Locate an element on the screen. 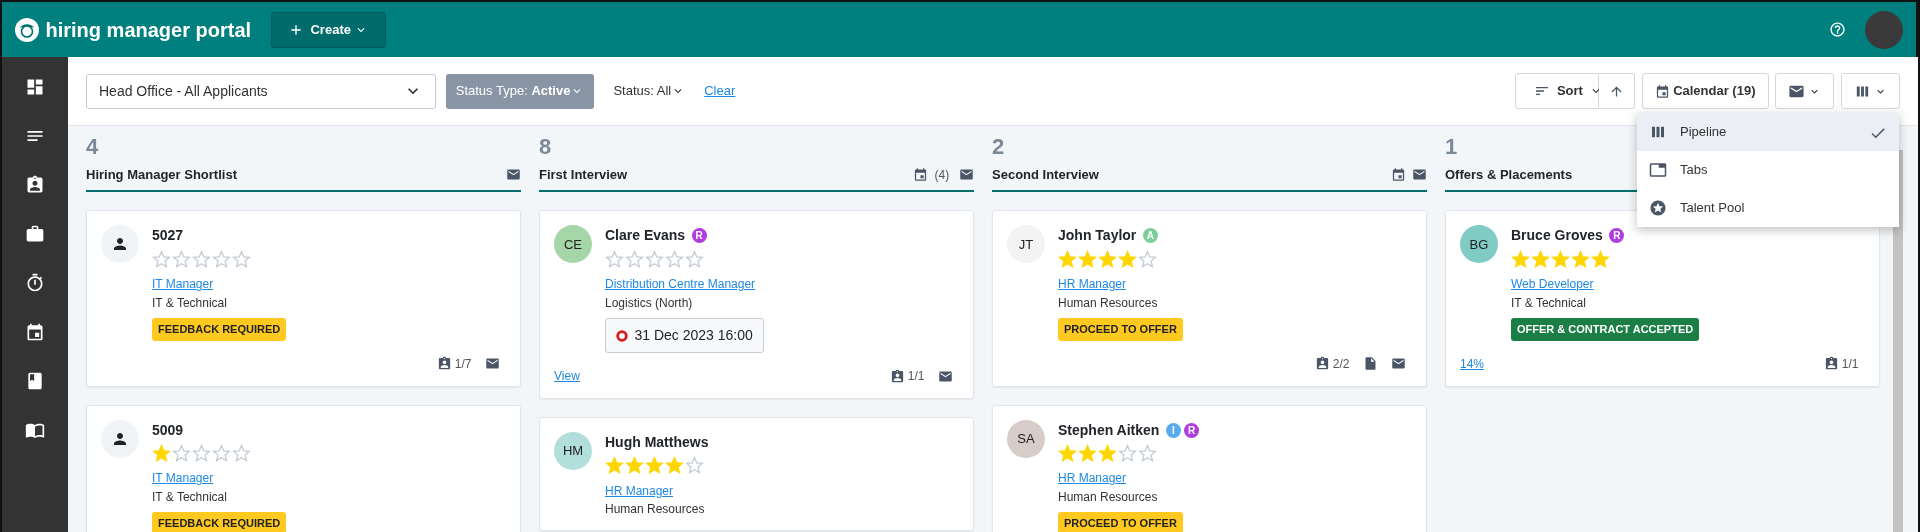 This screenshot has height=532, width=1920. status-badge: I is located at coordinates (1173, 430).